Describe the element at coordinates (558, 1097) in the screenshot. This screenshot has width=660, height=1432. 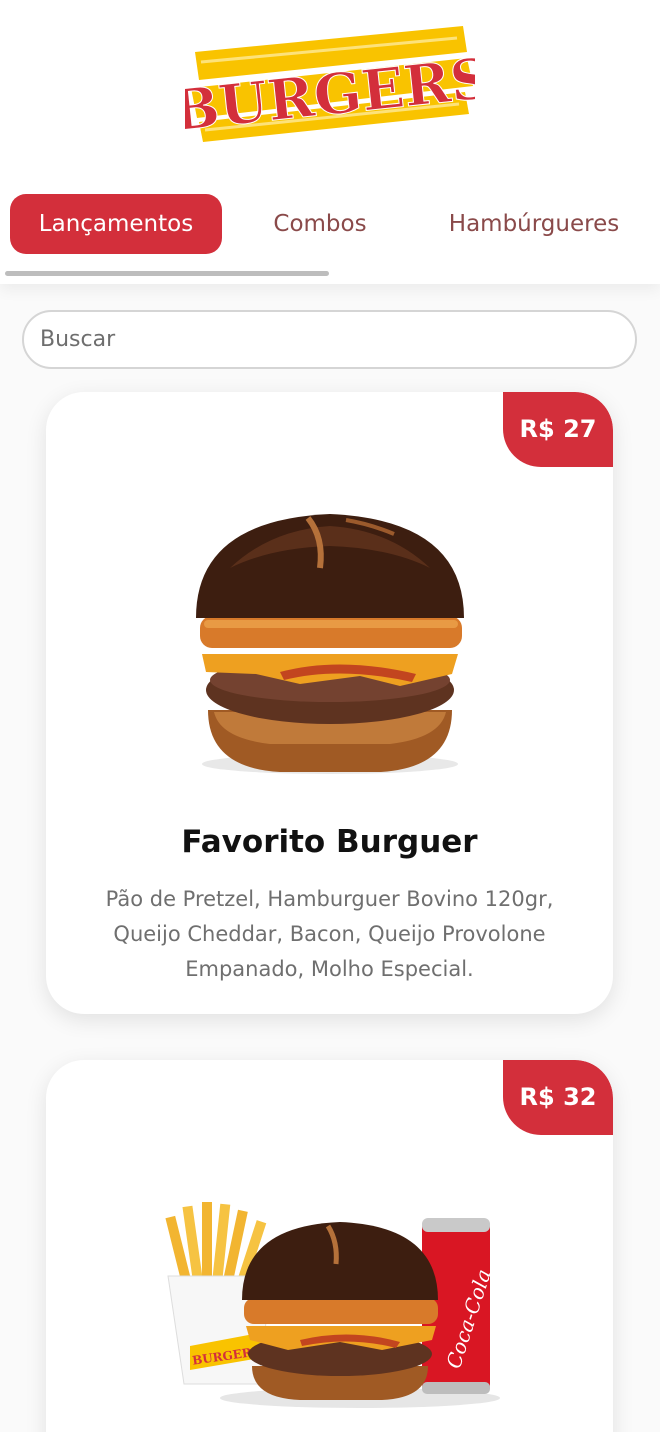
I see `price-badge: R$ 32` at that location.